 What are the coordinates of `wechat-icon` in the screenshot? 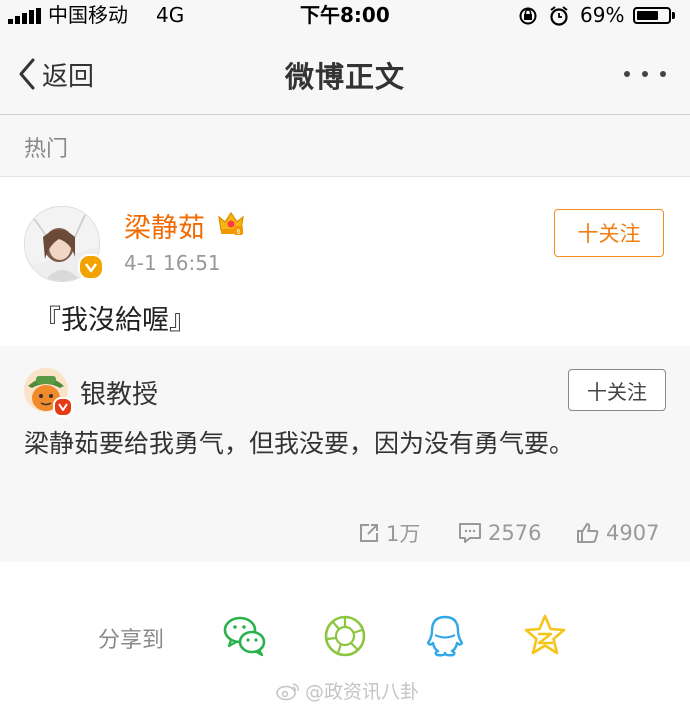 It's located at (244, 636).